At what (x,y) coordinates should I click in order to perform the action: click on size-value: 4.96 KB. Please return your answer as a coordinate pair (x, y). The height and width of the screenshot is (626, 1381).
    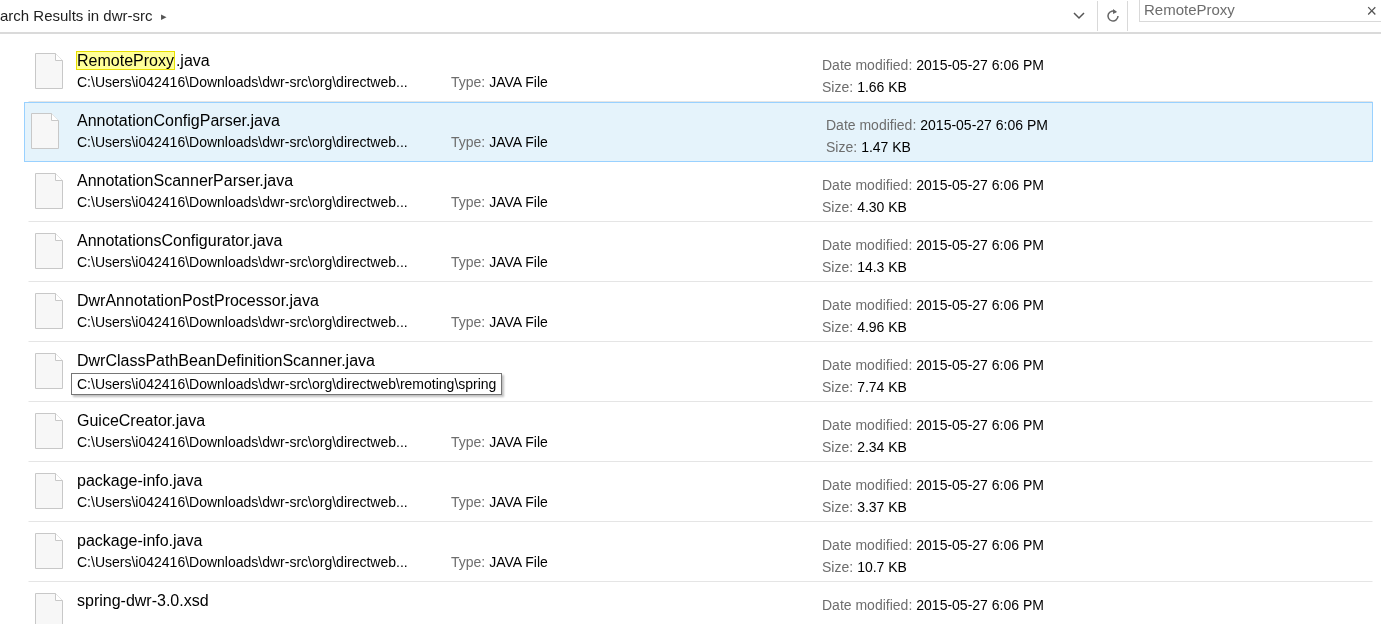
    Looking at the image, I should click on (882, 327).